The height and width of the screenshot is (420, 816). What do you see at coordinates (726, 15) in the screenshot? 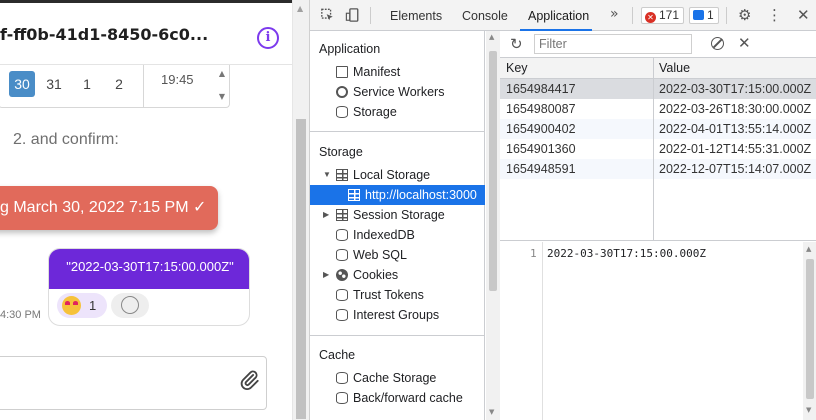
I see `toolbar-separator` at bounding box center [726, 15].